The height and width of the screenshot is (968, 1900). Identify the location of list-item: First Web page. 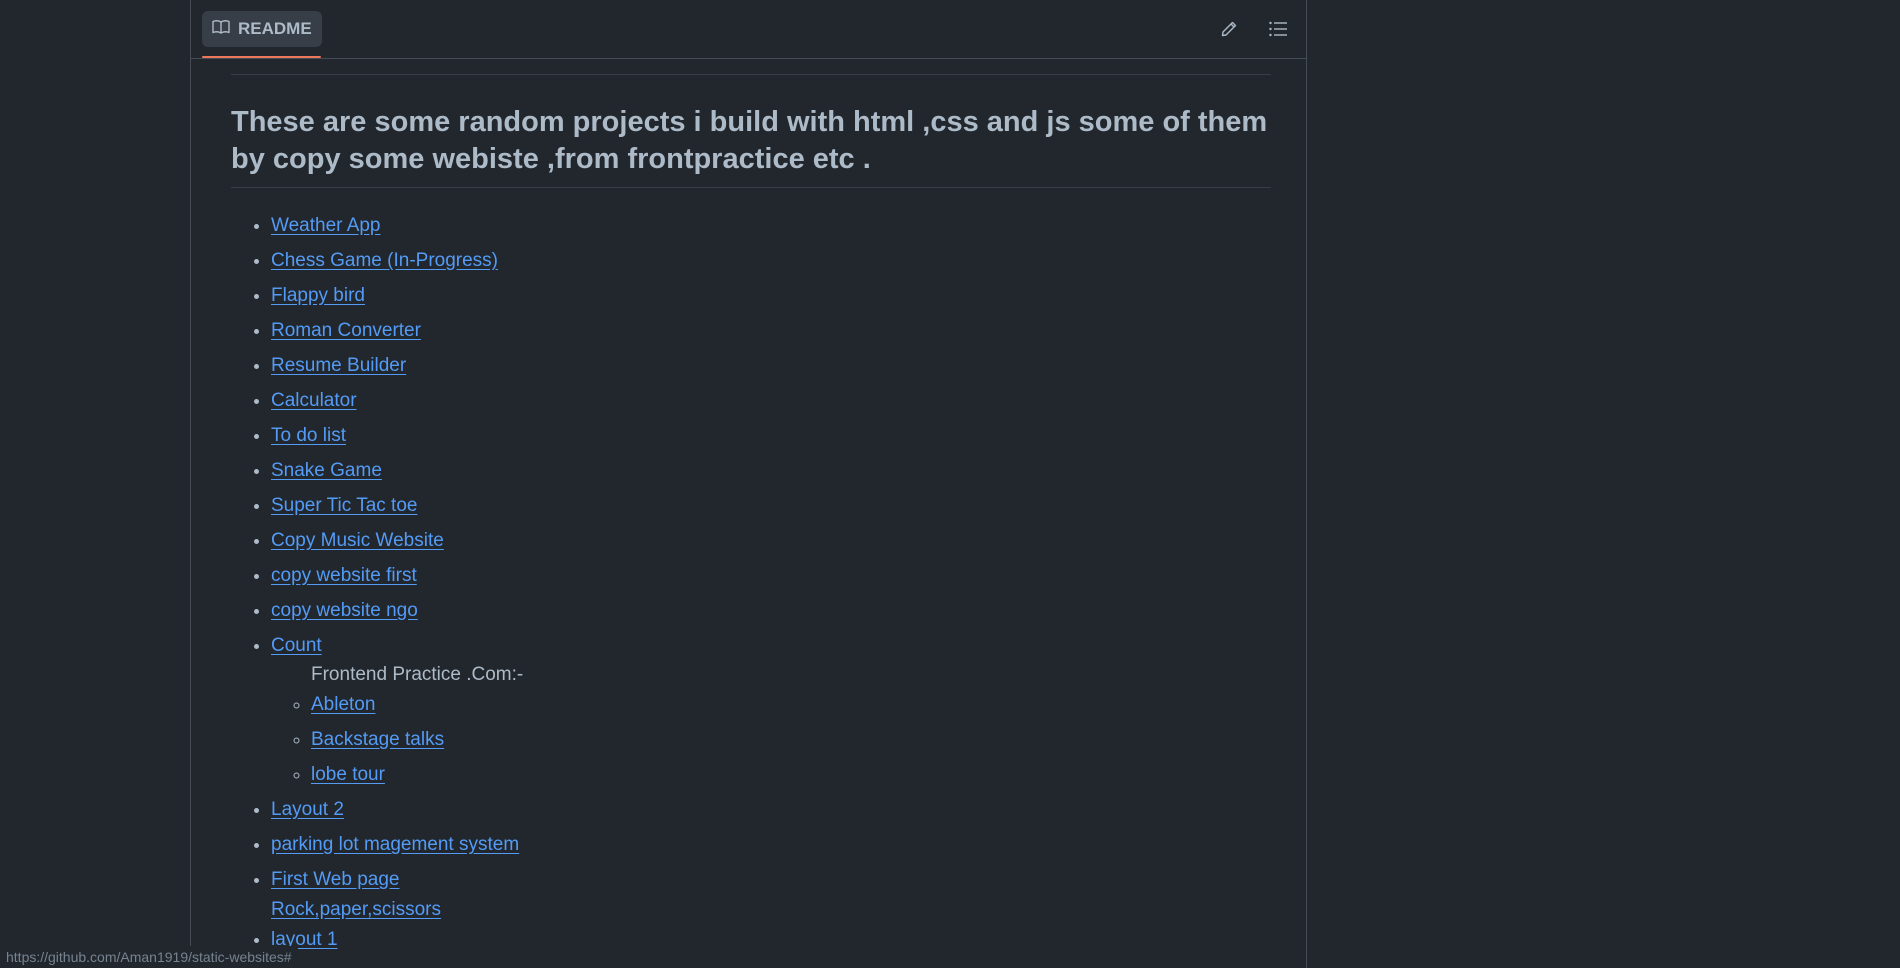
(771, 879).